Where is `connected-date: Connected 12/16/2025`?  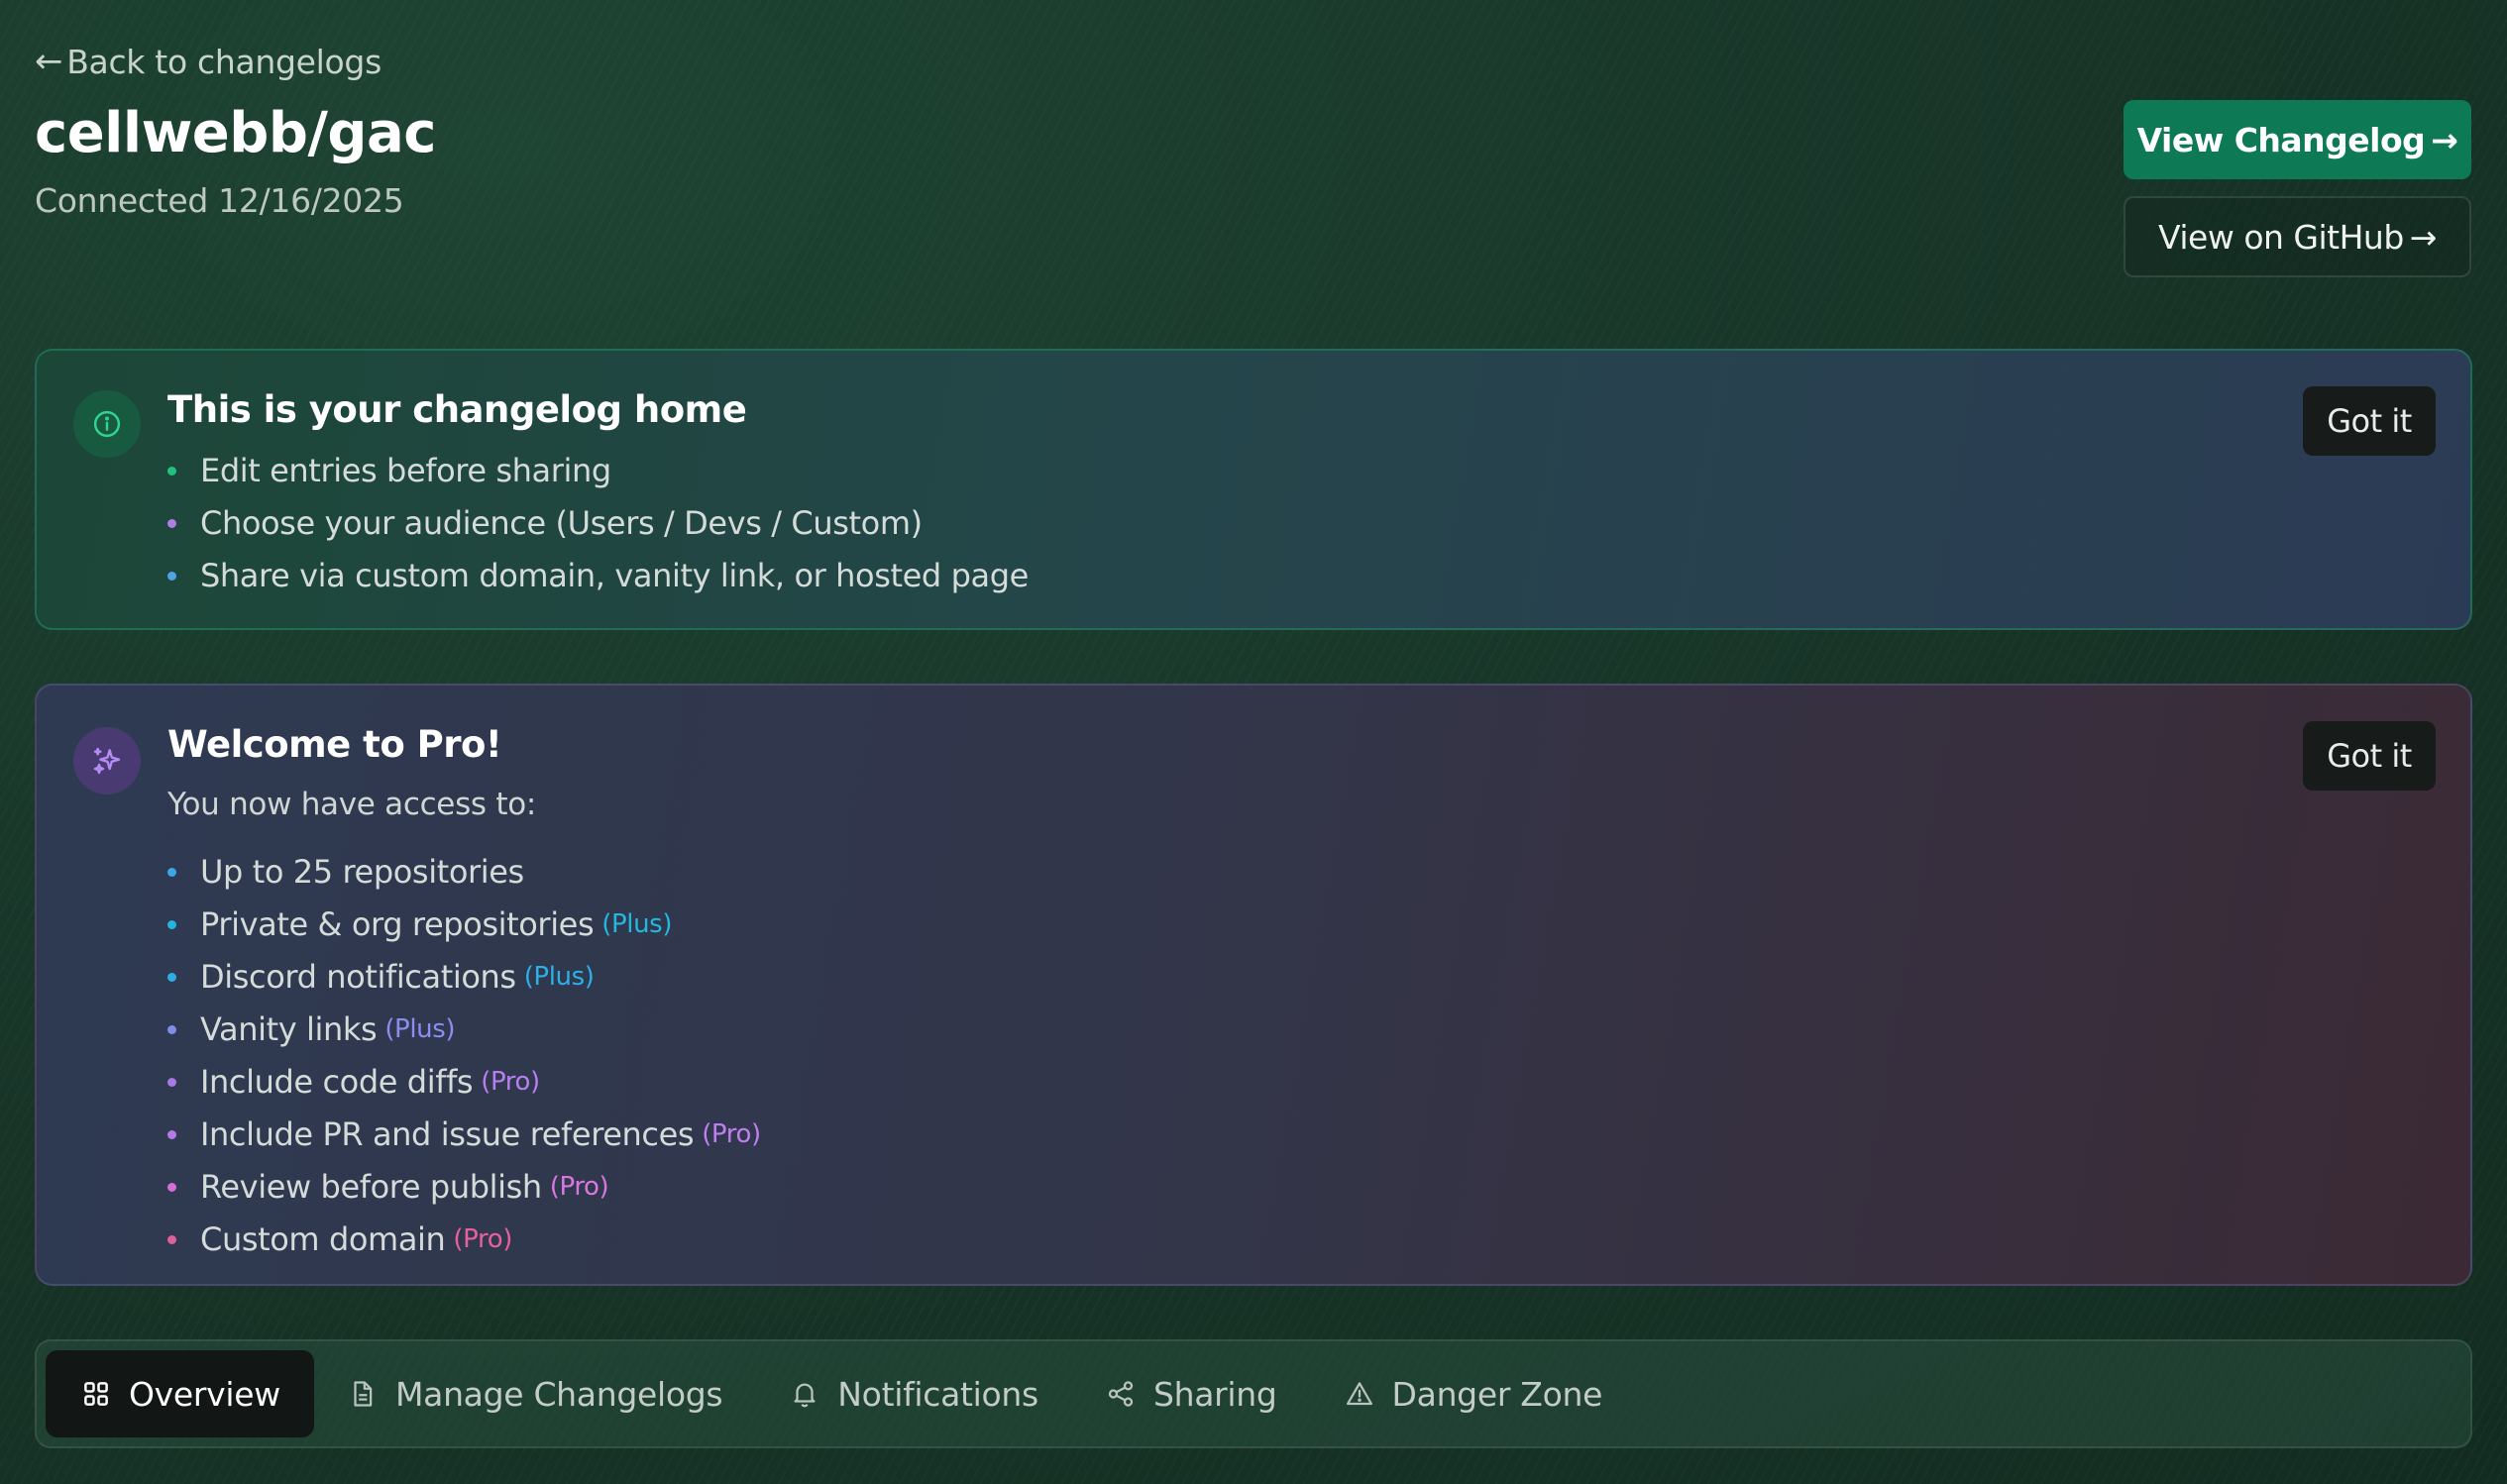
connected-date: Connected 12/16/2025 is located at coordinates (219, 201).